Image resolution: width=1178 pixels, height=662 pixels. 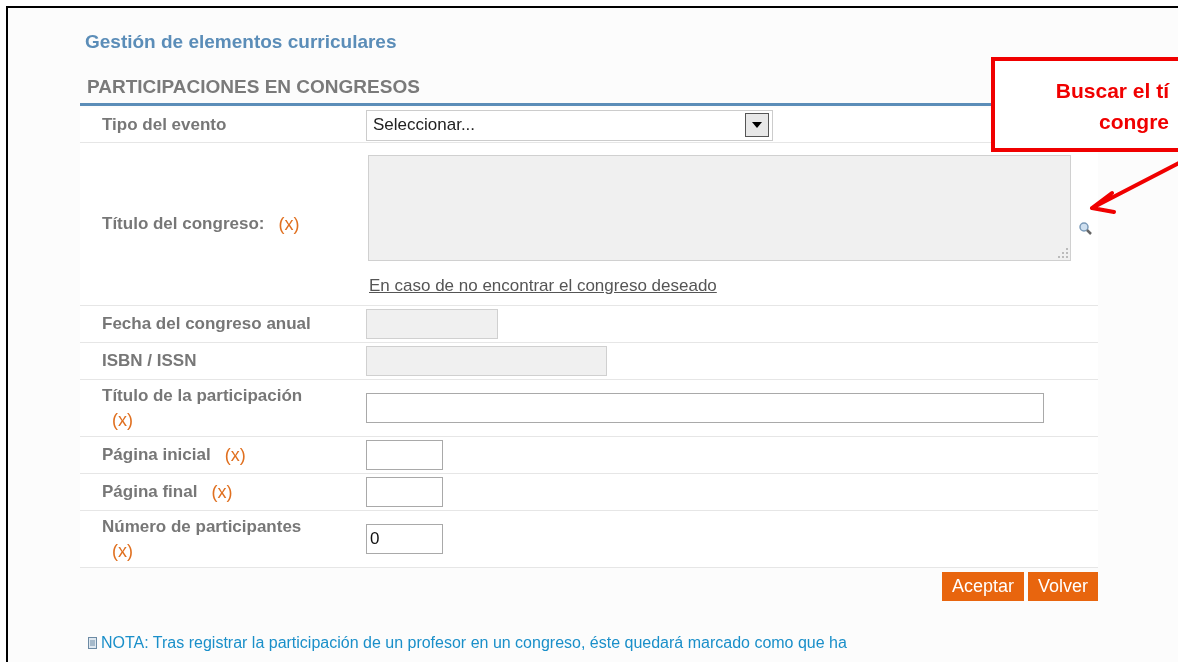 I want to click on text-field: 0, so click(x=404, y=538).